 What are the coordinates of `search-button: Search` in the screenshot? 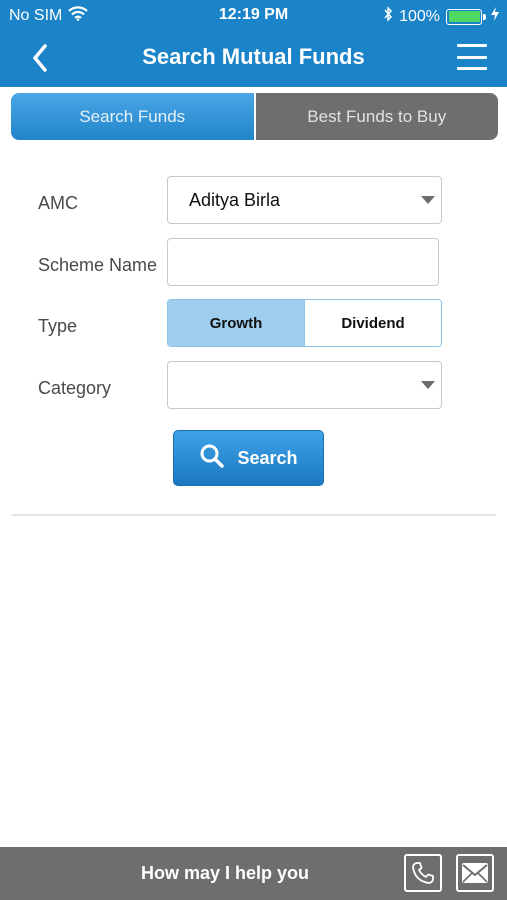 It's located at (248, 458).